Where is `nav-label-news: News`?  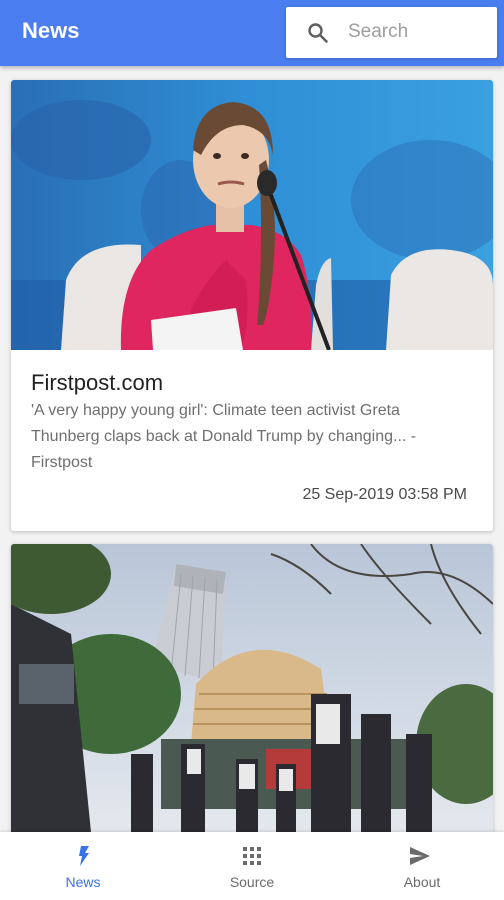
nav-label-news: News is located at coordinates (83, 882).